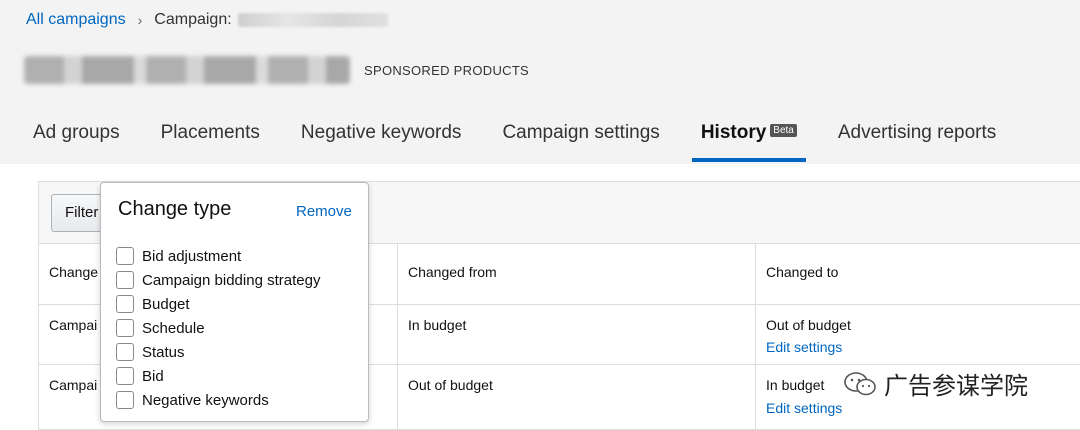 Image resolution: width=1080 pixels, height=430 pixels. I want to click on table-row-2-change: Campai, so click(73, 385).